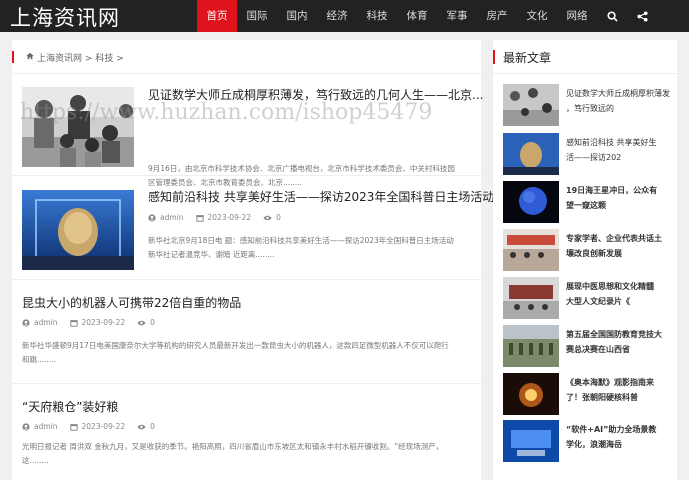  I want to click on sidebar-accent-bar, so click(494, 57).